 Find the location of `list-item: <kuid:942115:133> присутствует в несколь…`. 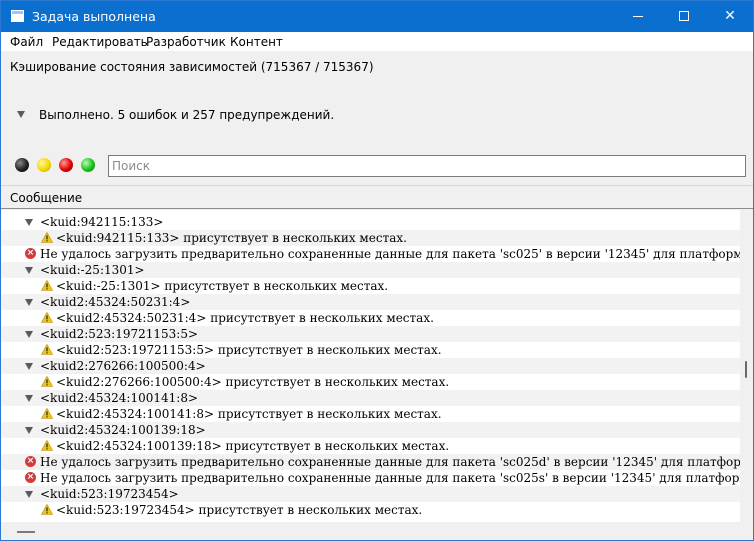

list-item: <kuid:942115:133> присутствует в несколь… is located at coordinates (370, 238).